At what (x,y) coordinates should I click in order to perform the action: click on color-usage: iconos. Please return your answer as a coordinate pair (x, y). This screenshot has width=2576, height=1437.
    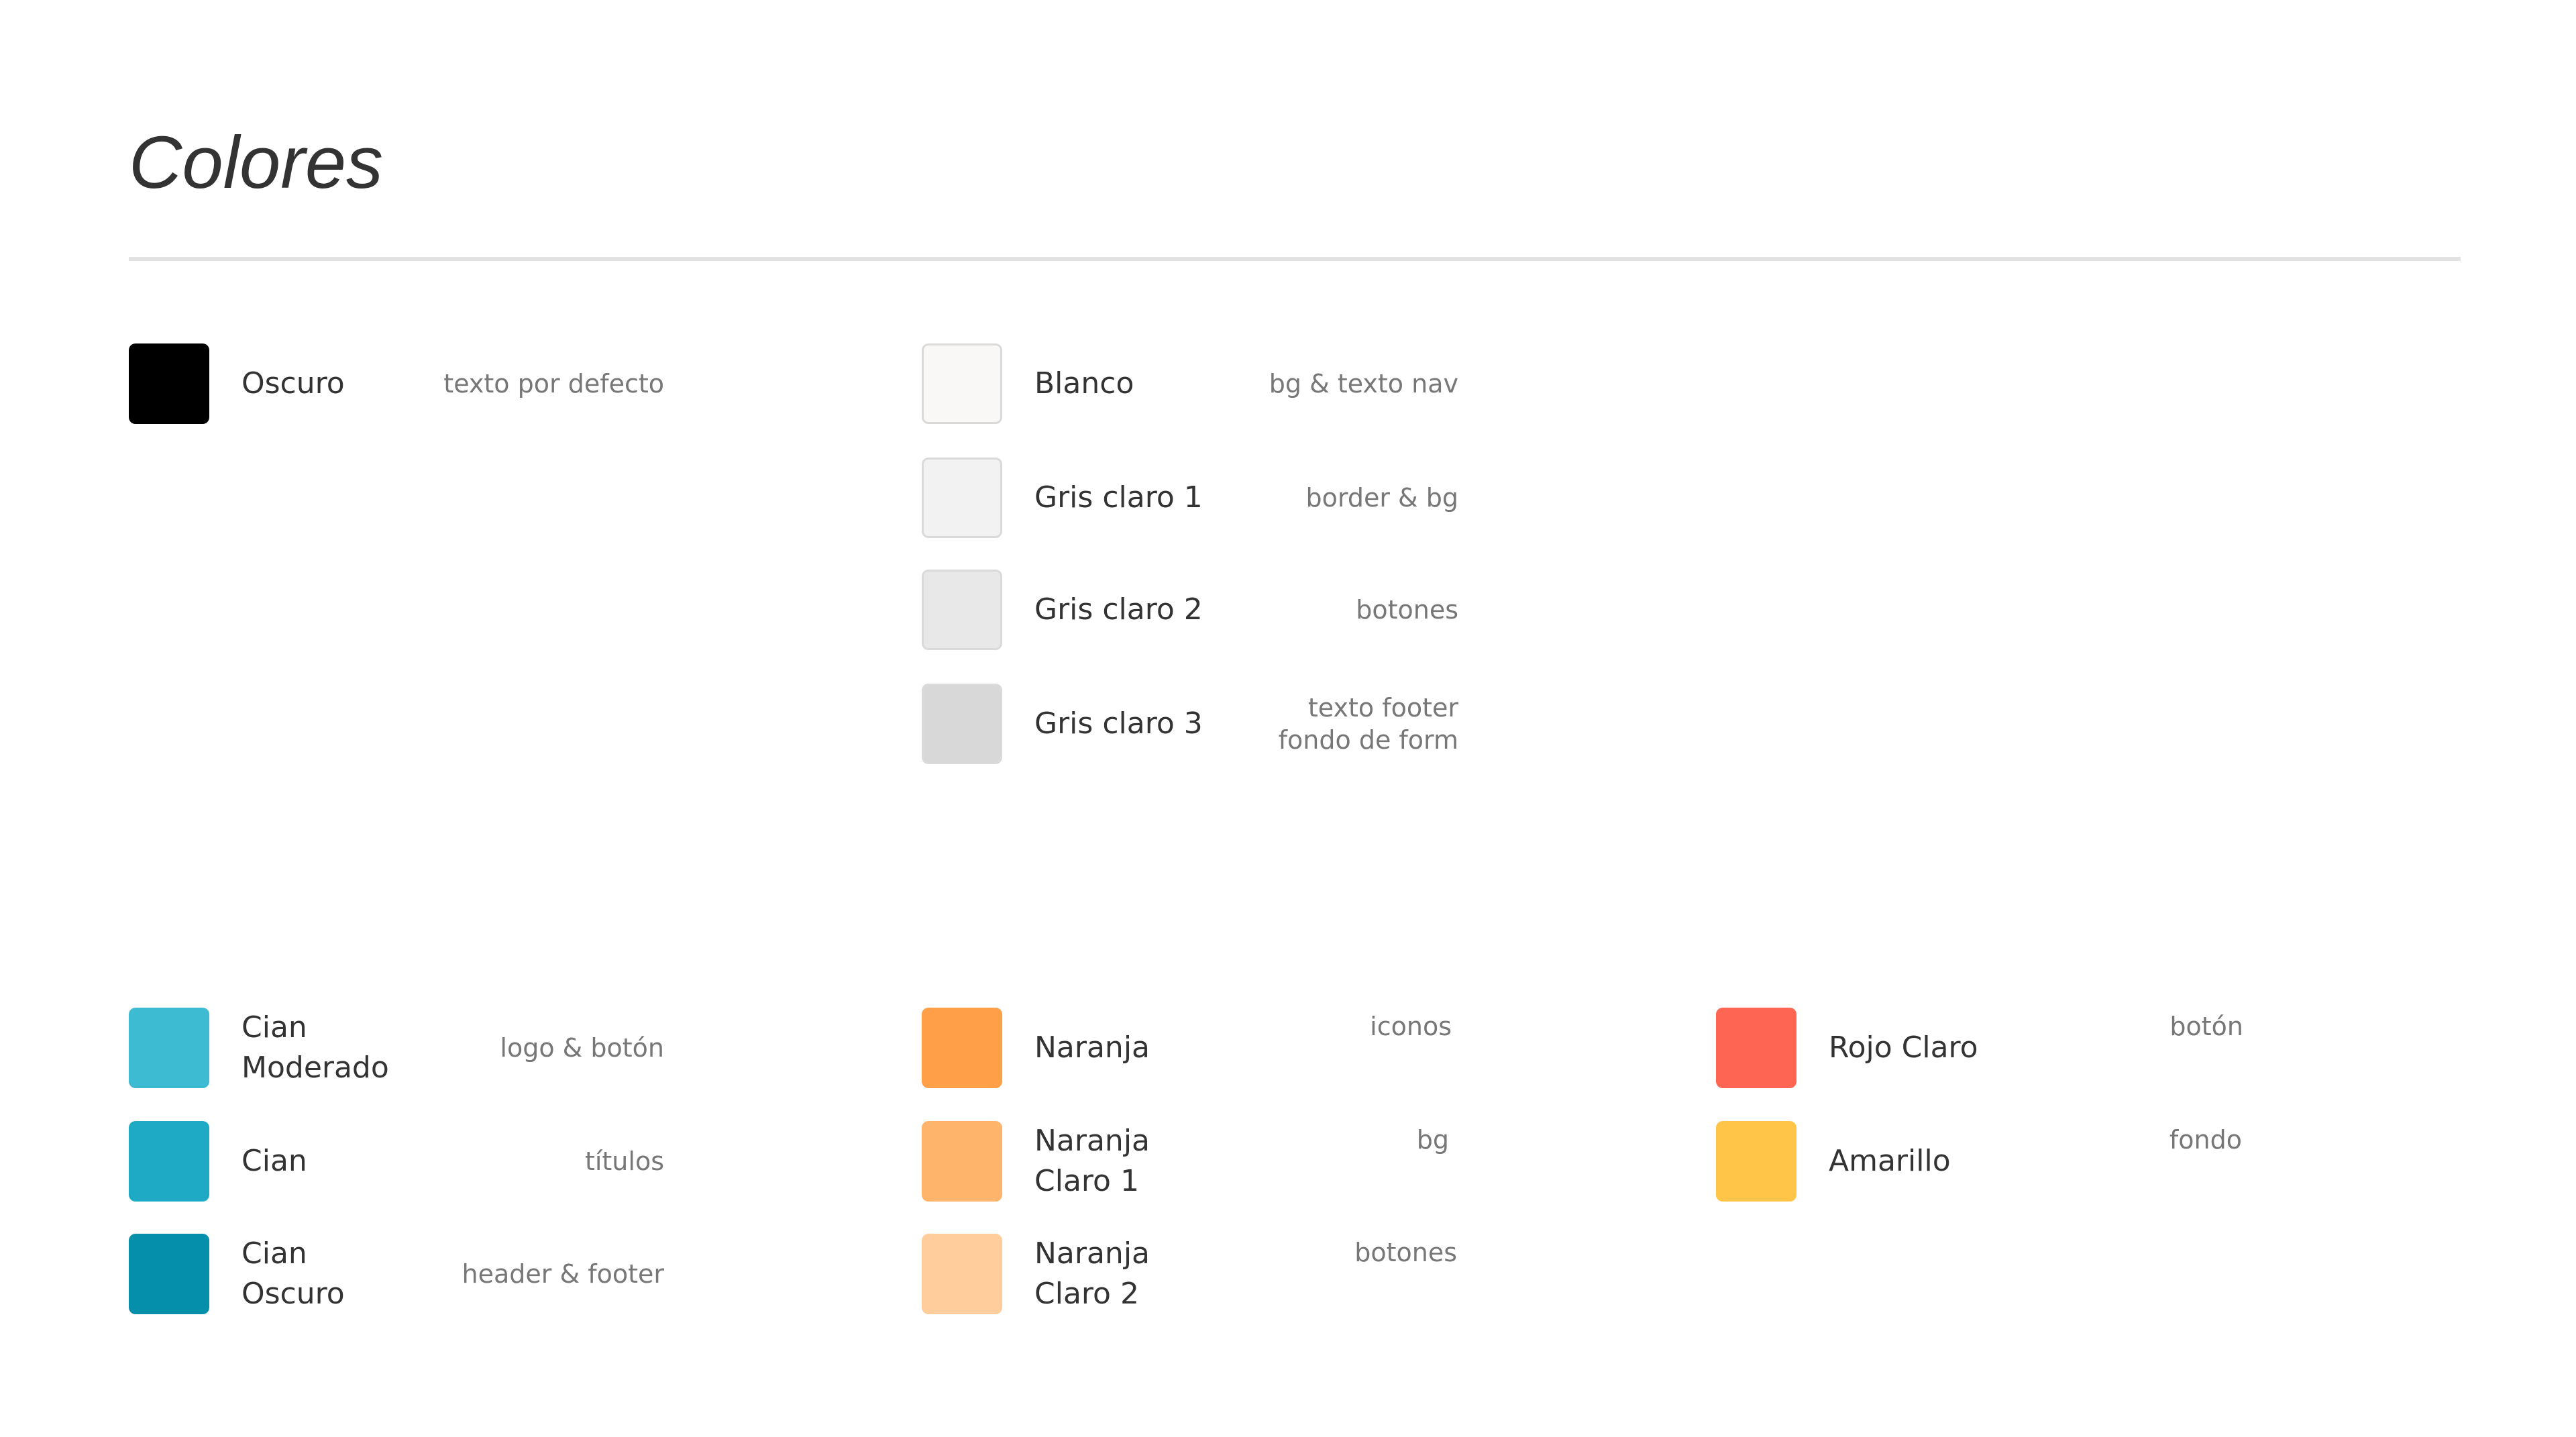
    Looking at the image, I should click on (1411, 1026).